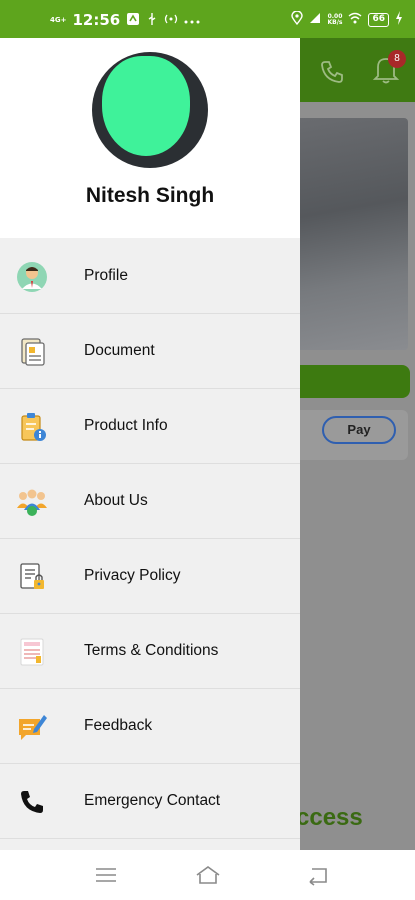 The width and height of the screenshot is (415, 900). Describe the element at coordinates (355, 19) in the screenshot. I see `wifi-icon` at that location.